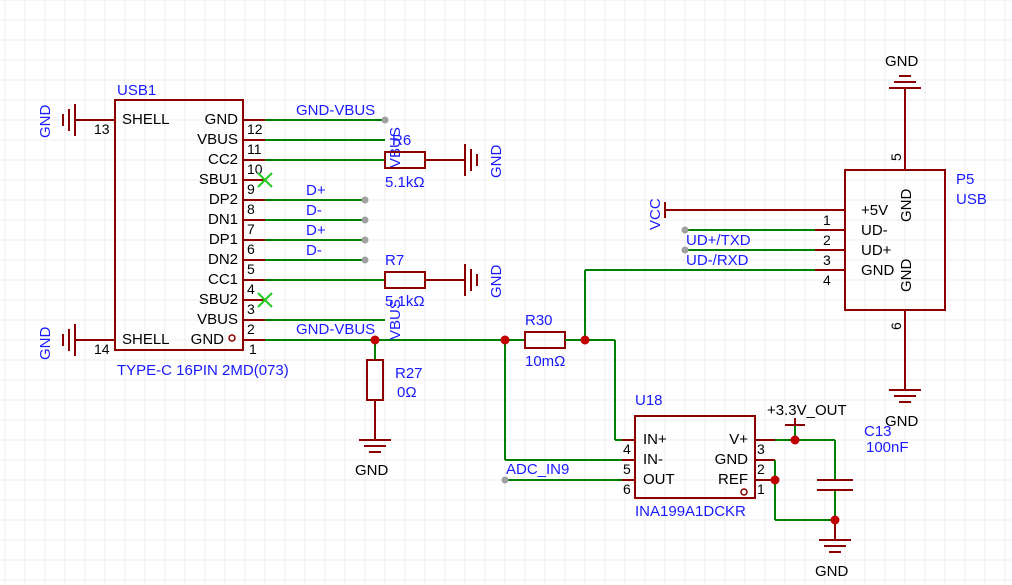  What do you see at coordinates (223, 199) in the screenshot?
I see `usb1-pin-name-8: DP2` at bounding box center [223, 199].